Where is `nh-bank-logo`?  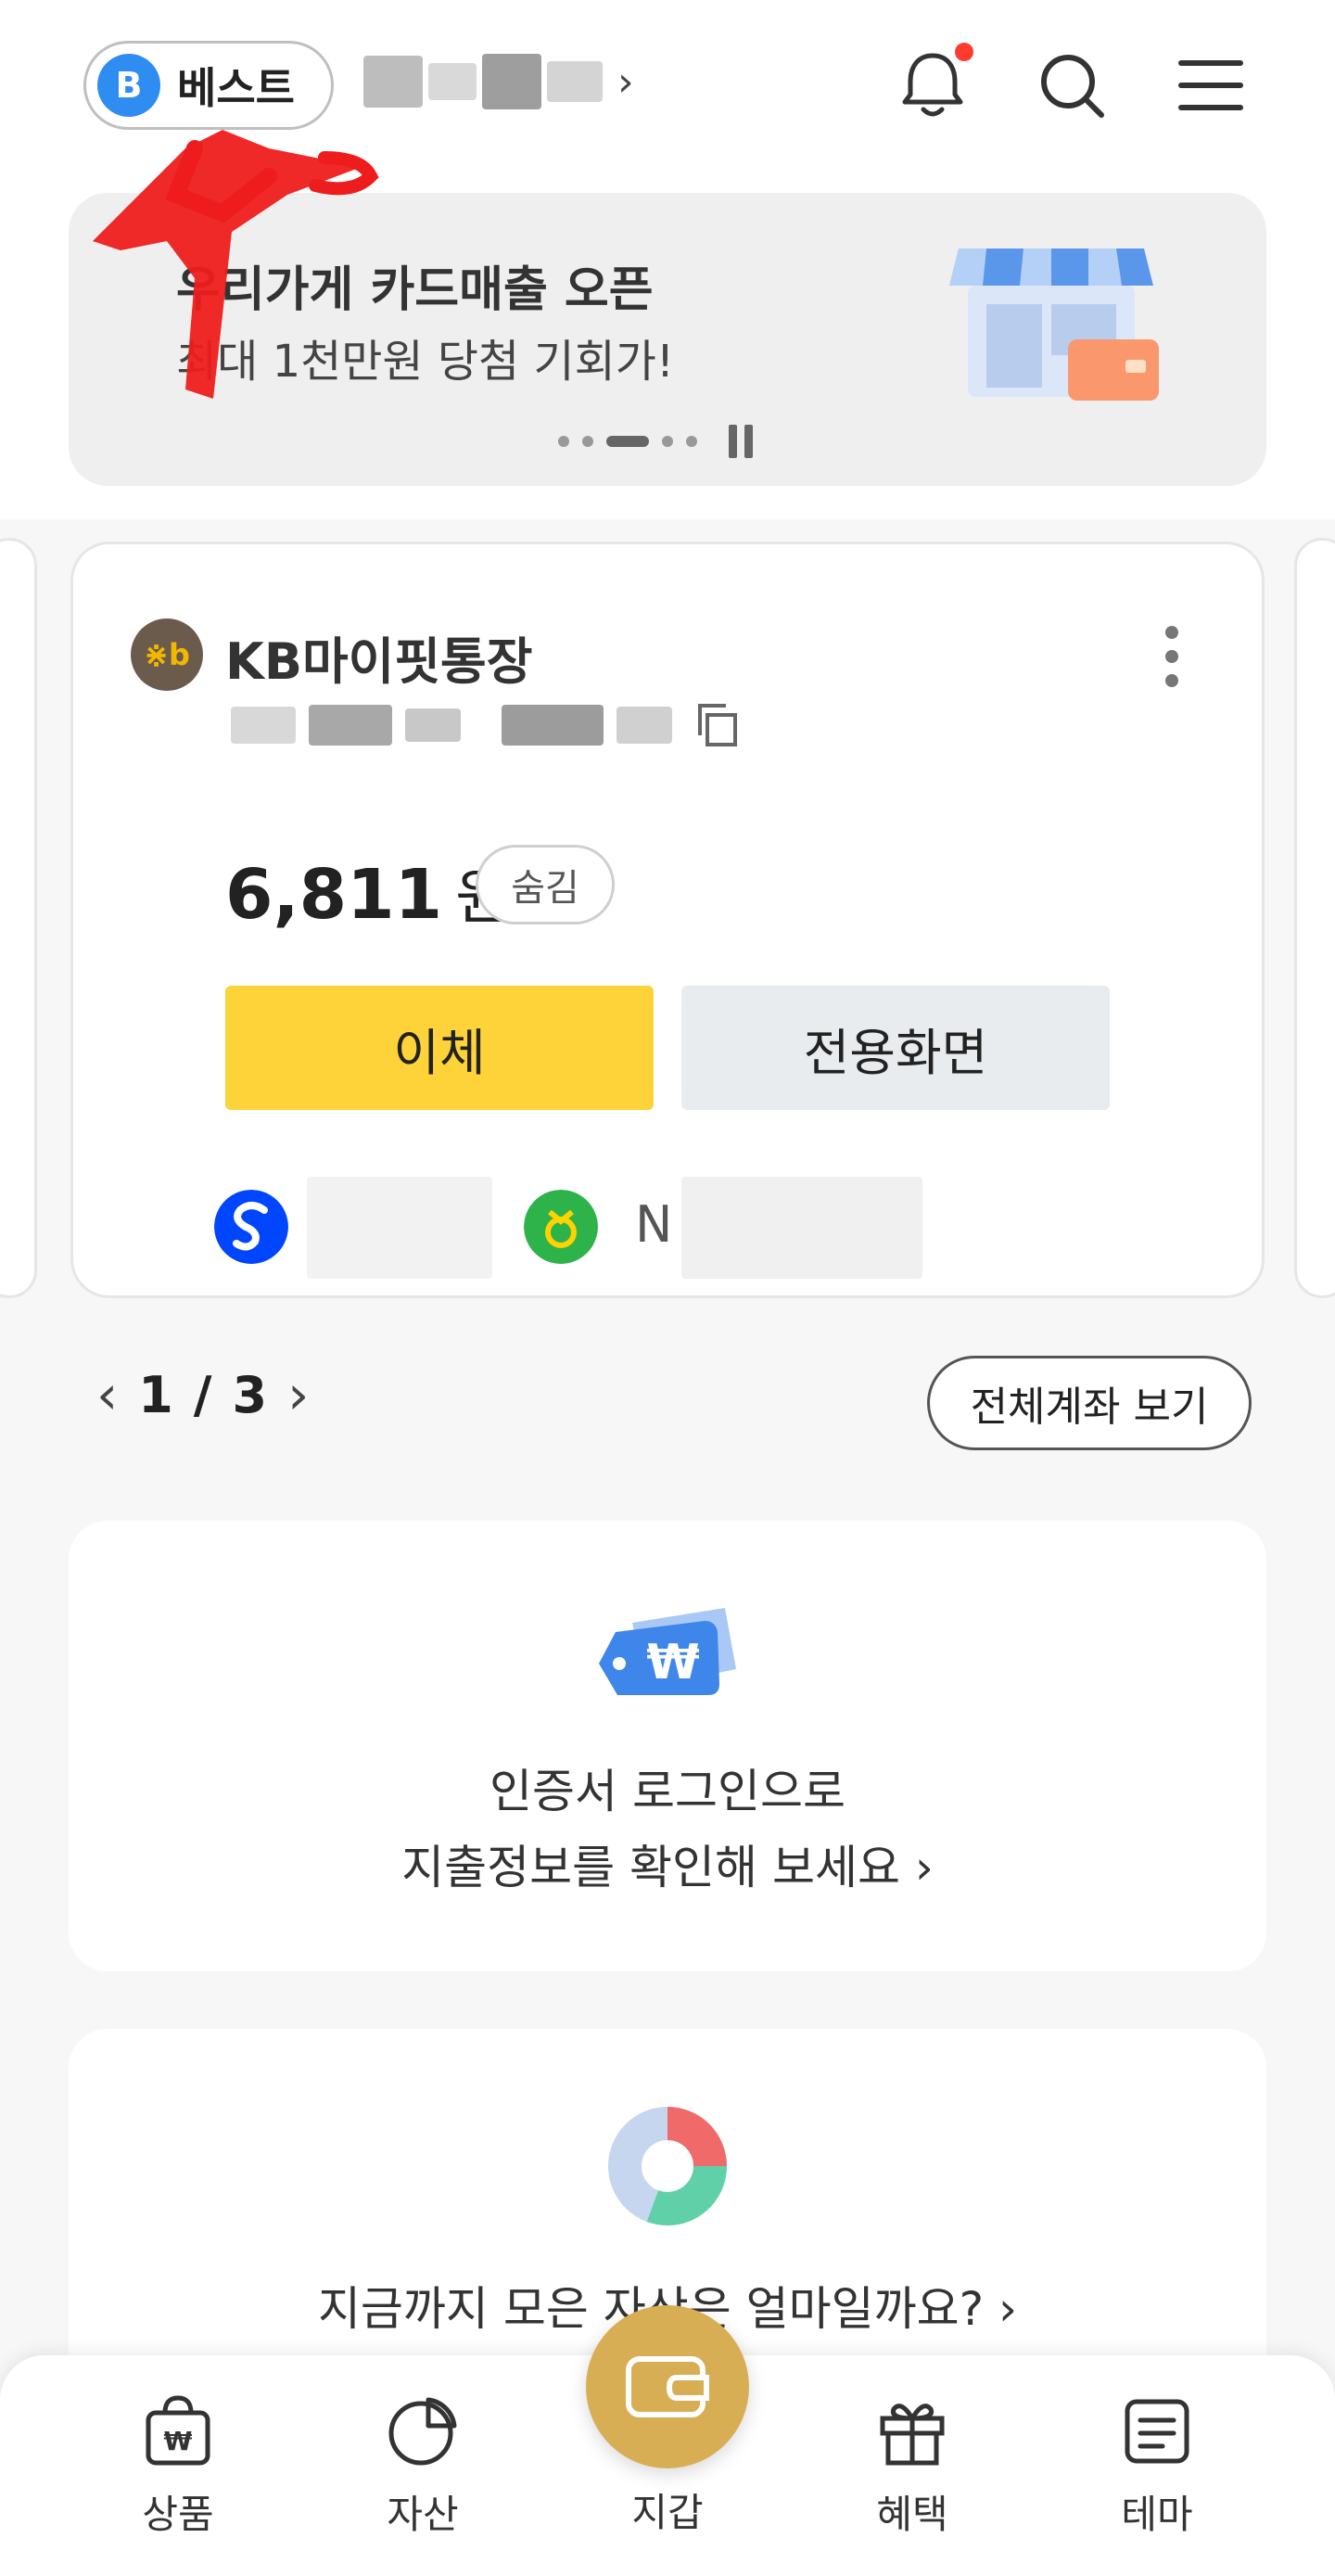 nh-bank-logo is located at coordinates (561, 1227).